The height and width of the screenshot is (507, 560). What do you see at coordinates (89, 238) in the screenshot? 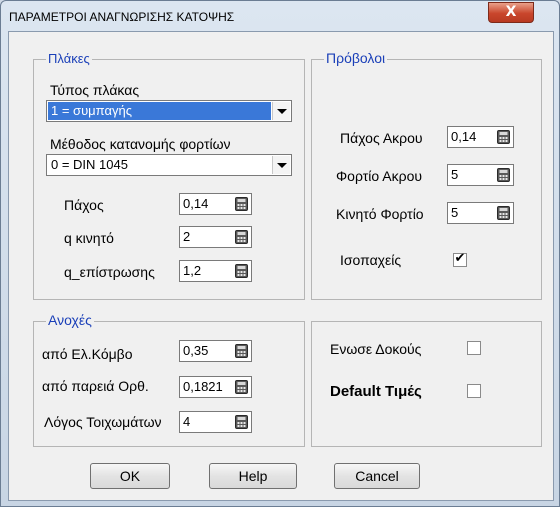
I see `live-load-label: q κινητό` at bounding box center [89, 238].